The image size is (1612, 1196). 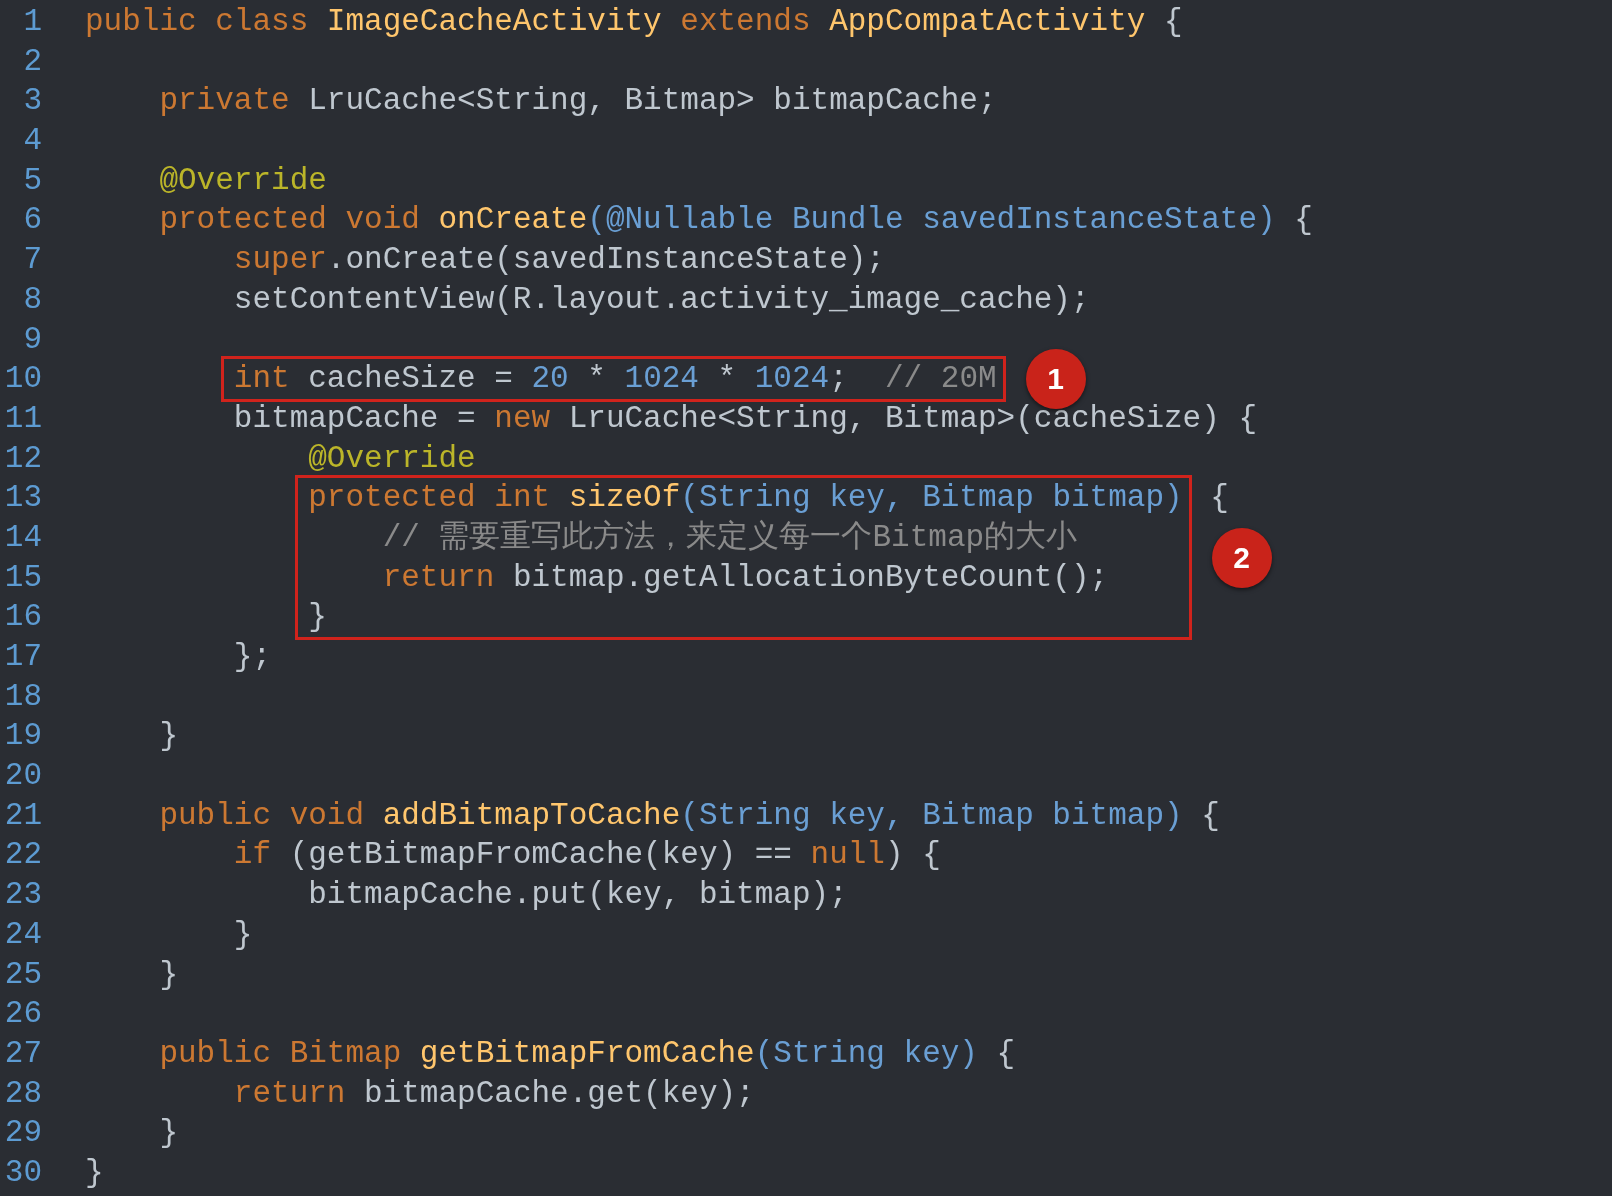 What do you see at coordinates (1241, 557) in the screenshot?
I see `number-badge: 2` at bounding box center [1241, 557].